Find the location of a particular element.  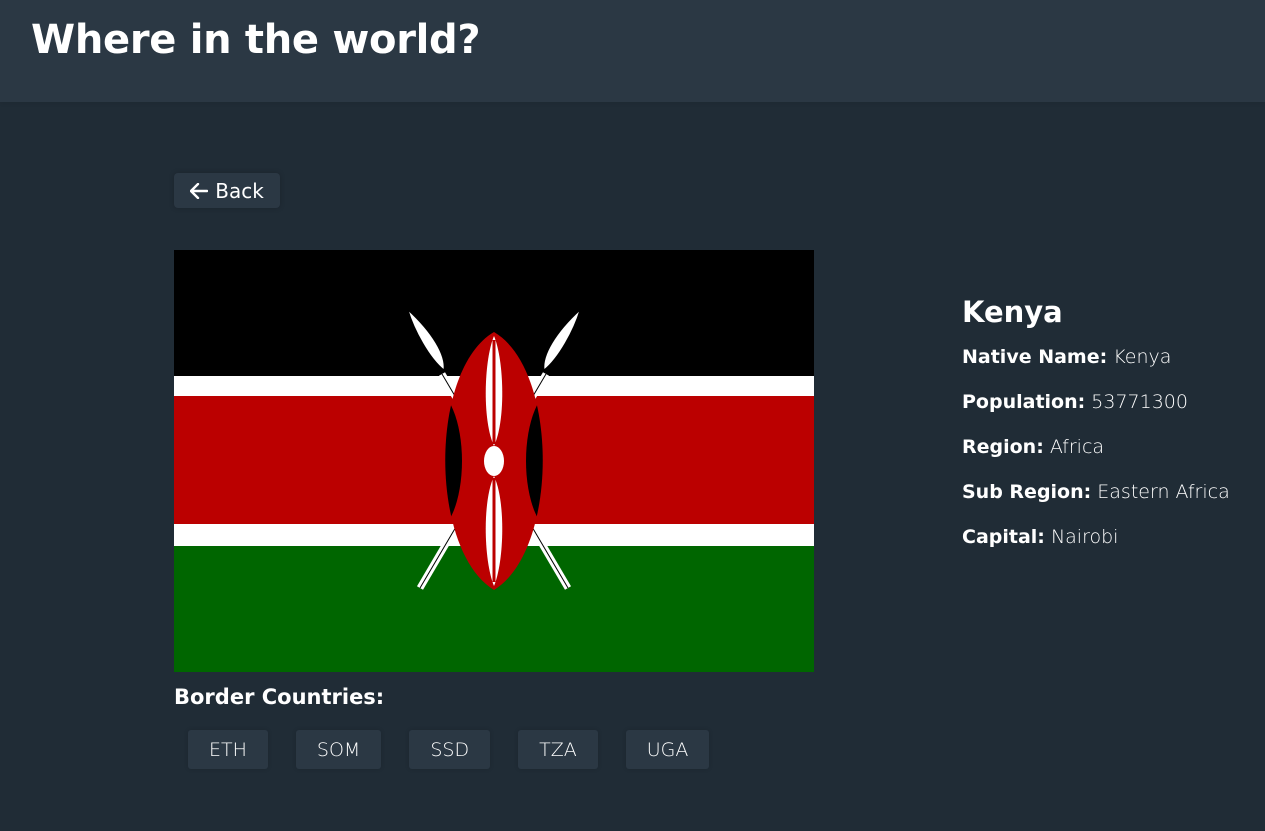

info-label: Population: is located at coordinates (1024, 402).